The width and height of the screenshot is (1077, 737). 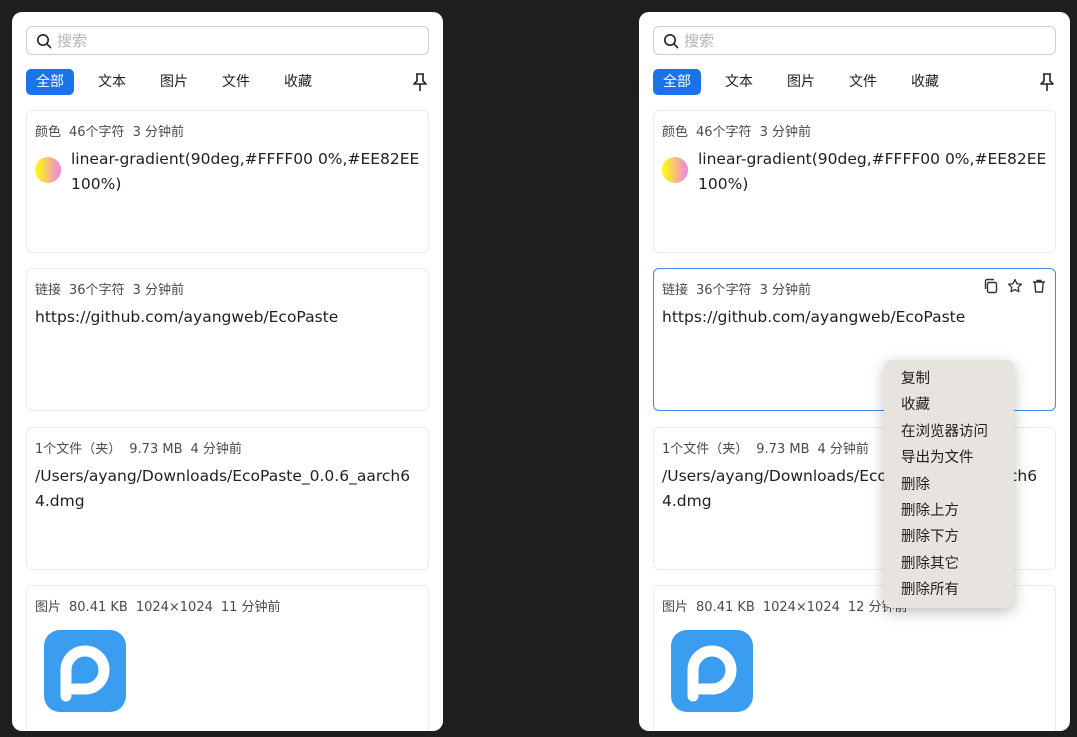 I want to click on menu-item-delete-above: 删除上方, so click(x=949, y=511).